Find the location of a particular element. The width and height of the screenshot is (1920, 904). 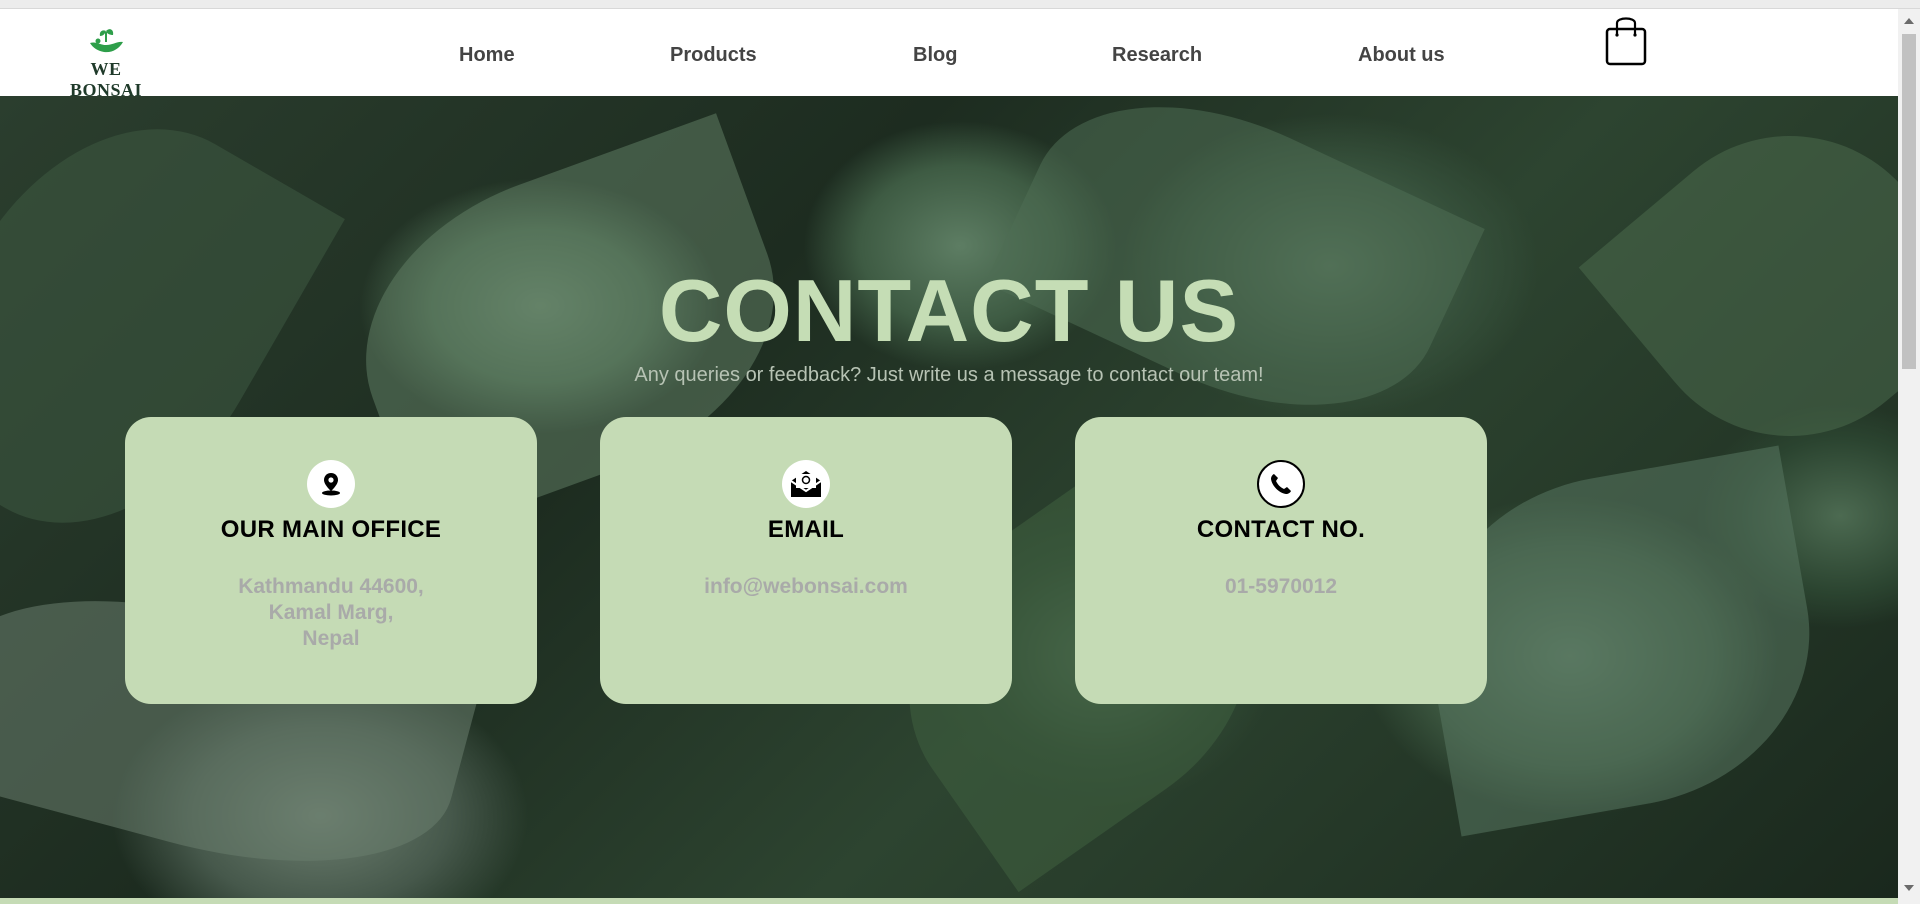

brand-name: WE BONSAI is located at coordinates (106, 79).